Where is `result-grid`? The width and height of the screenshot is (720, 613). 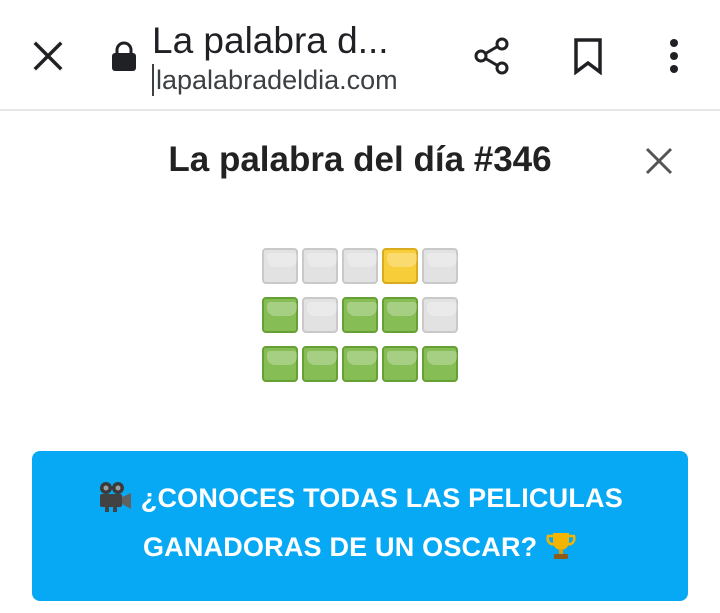 result-grid is located at coordinates (361, 321).